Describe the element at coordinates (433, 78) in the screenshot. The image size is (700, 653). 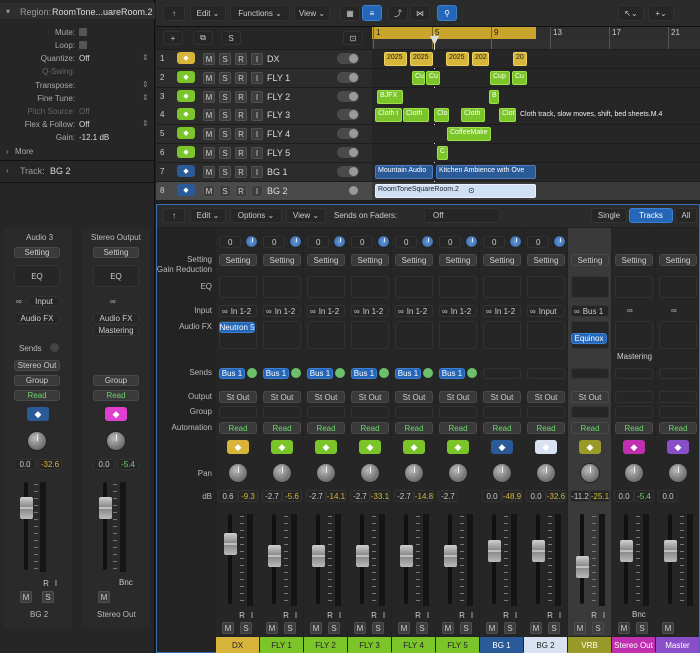
I see `region: Cu` at that location.